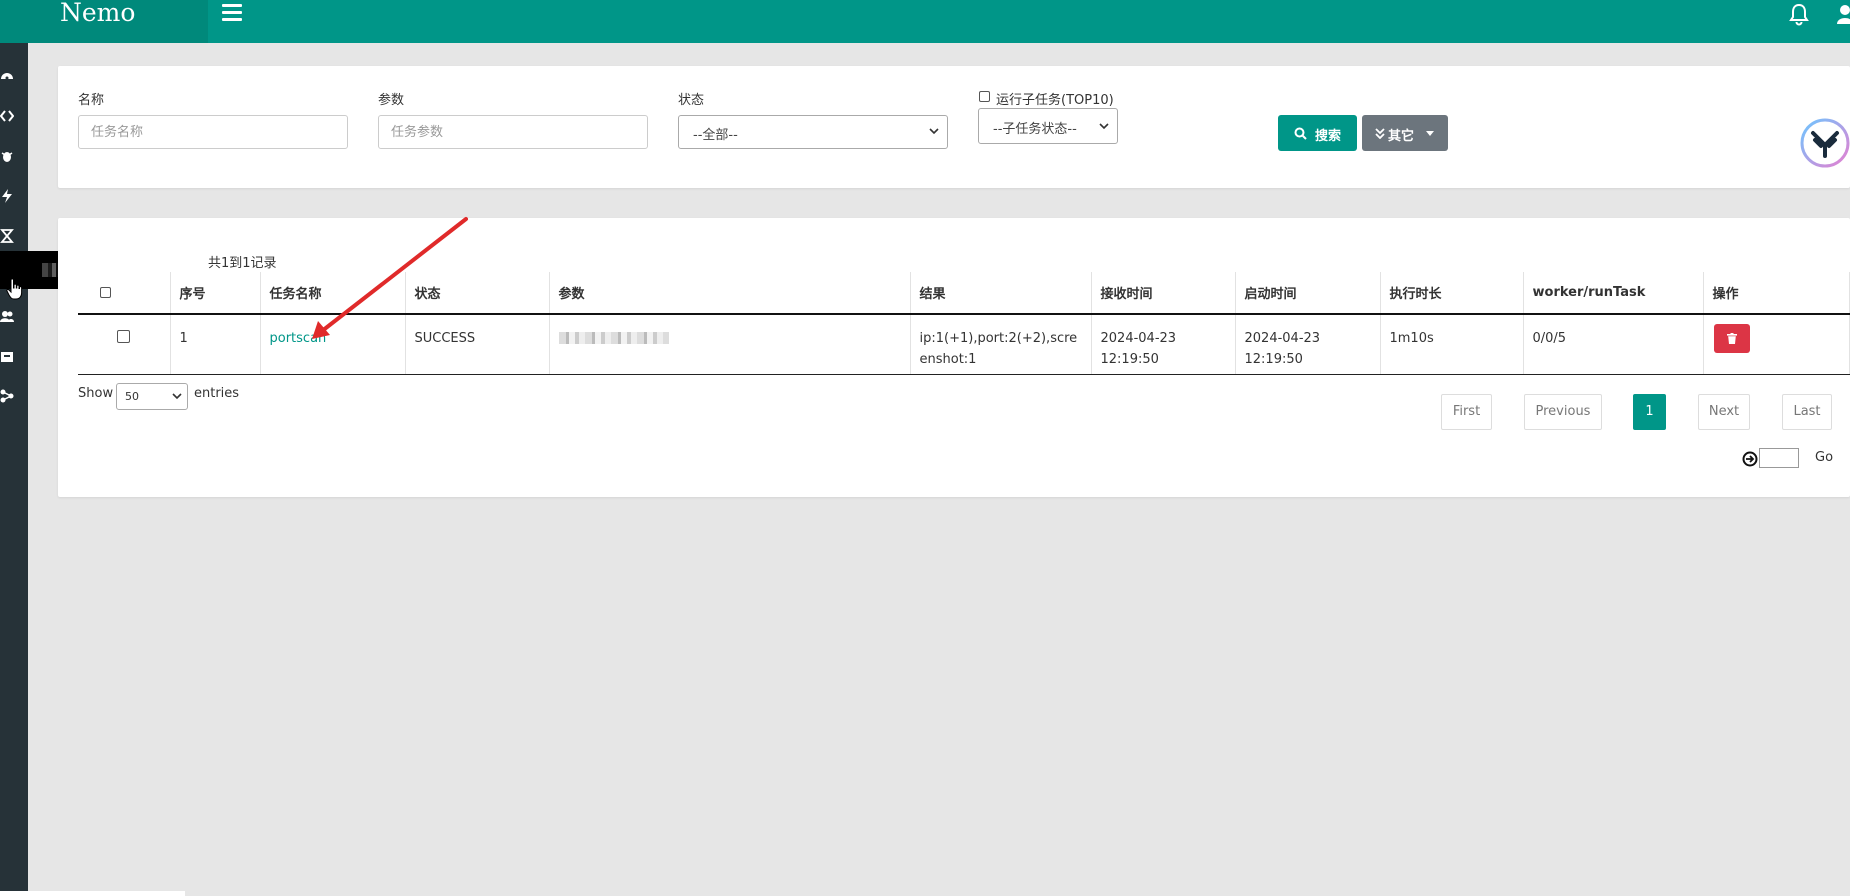 The image size is (1850, 896). Describe the element at coordinates (7, 356) in the screenshot. I see `archive-icon` at that location.